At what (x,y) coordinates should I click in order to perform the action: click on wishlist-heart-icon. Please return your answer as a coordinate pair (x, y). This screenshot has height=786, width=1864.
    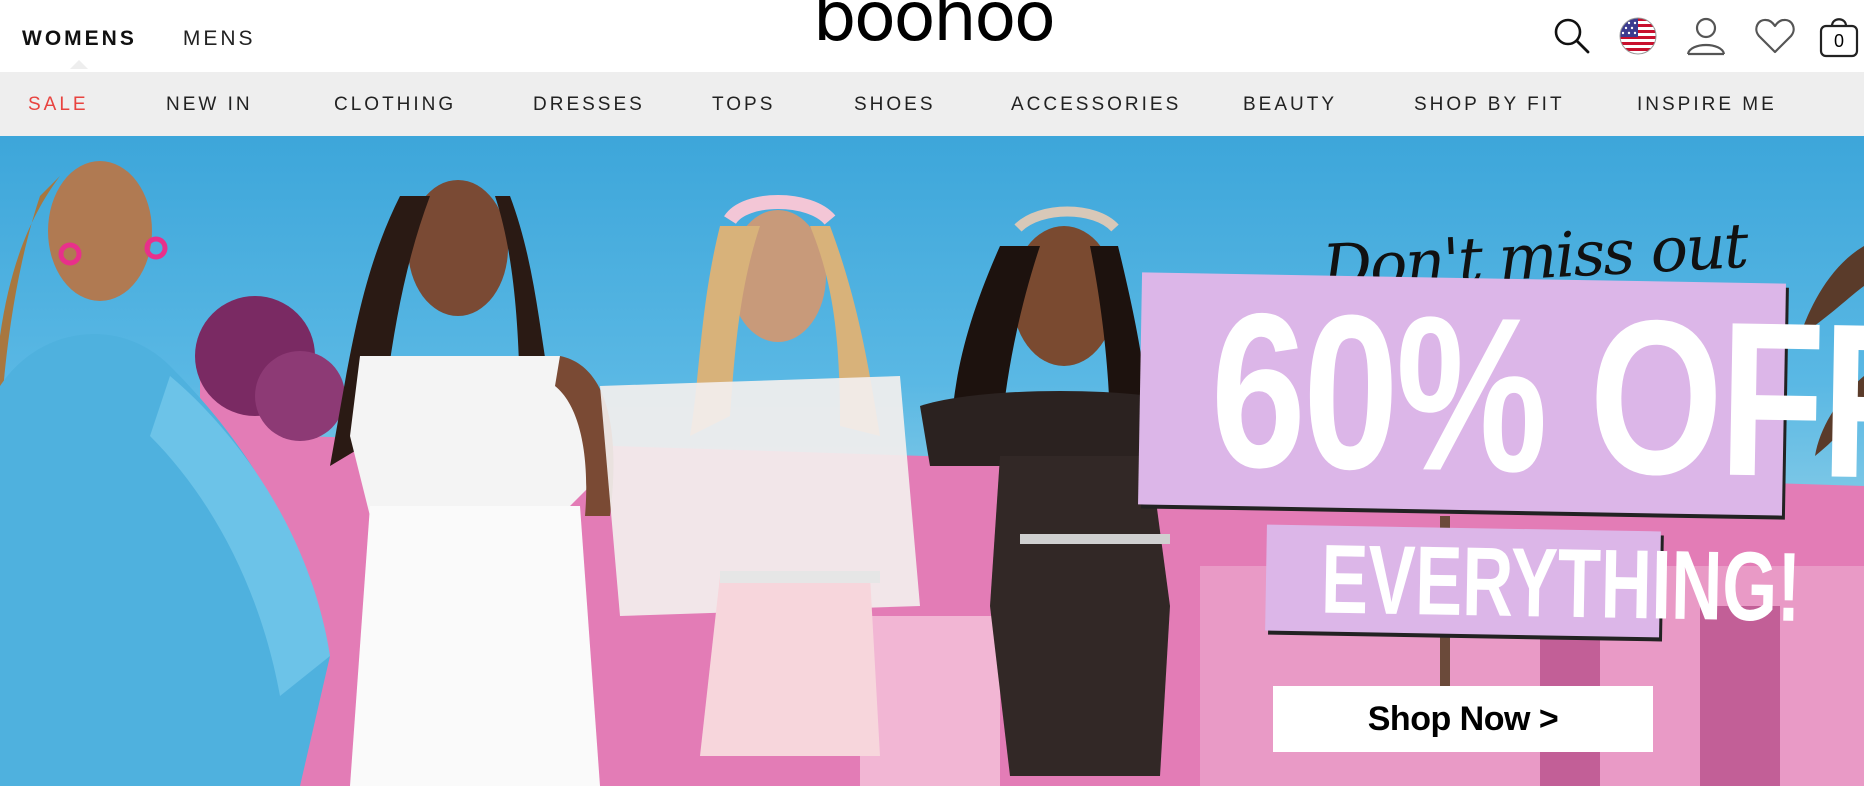
    Looking at the image, I should click on (1775, 36).